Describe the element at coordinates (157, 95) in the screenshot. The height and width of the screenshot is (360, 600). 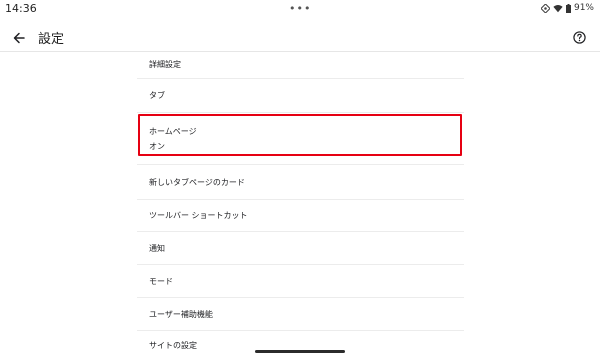
I see `settings-item-label: タブ` at that location.